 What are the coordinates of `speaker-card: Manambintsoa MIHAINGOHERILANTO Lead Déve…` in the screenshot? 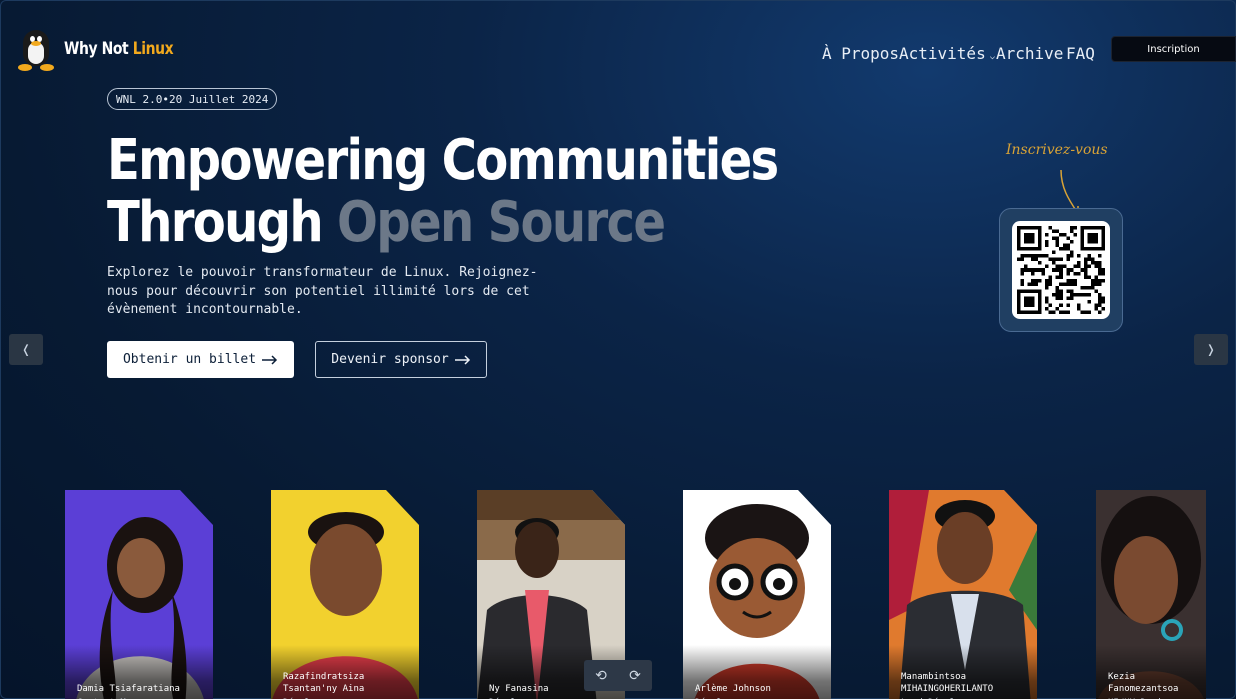 It's located at (963, 594).